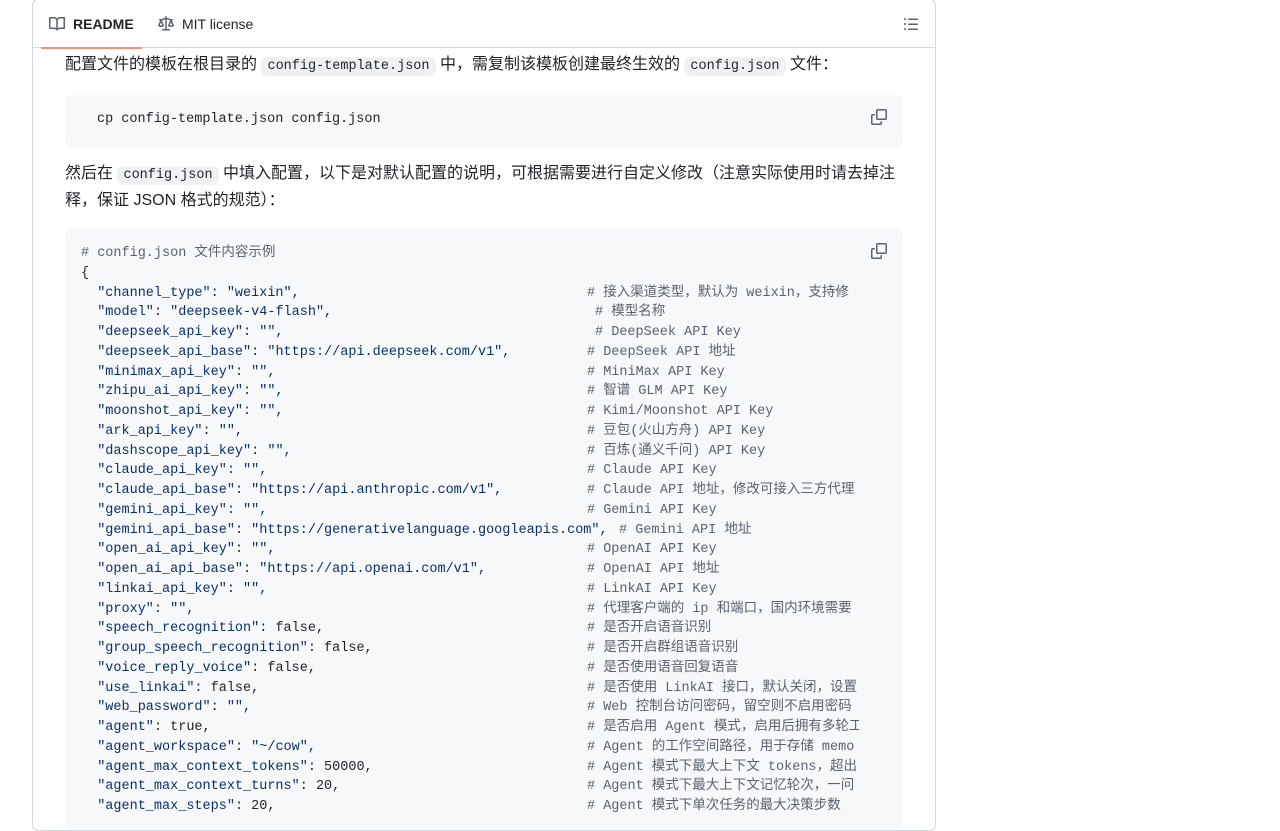 This screenshot has width=1280, height=831. What do you see at coordinates (470, 629) in the screenshot?
I see `config-line: "speech_recognition": false, # 是否开启语音识别` at bounding box center [470, 629].